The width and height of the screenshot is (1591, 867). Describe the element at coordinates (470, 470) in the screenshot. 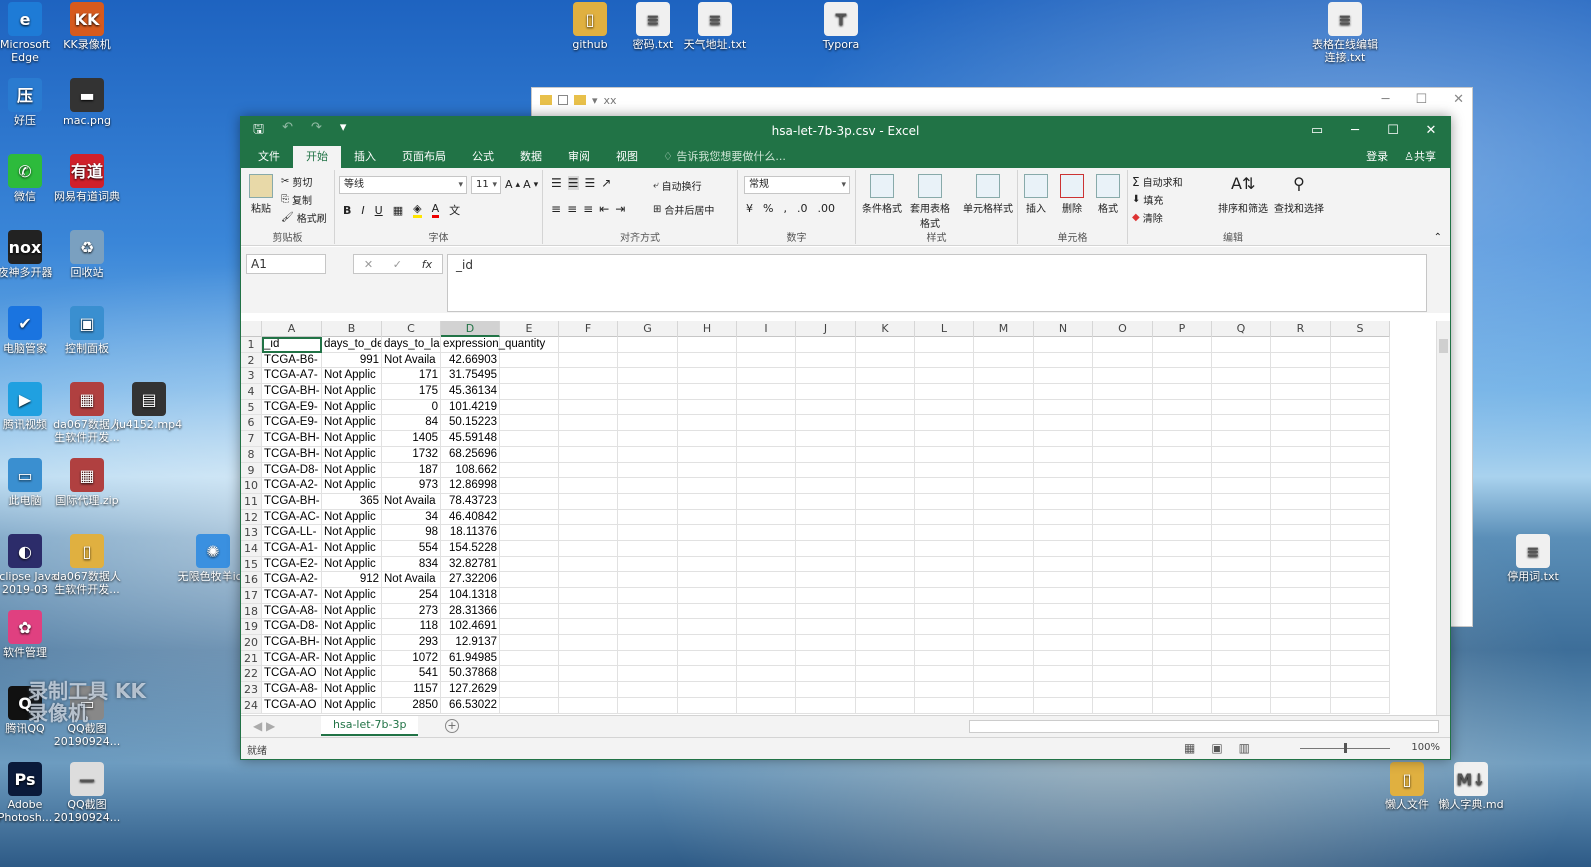

I see `grid-cell: 108.662` at that location.